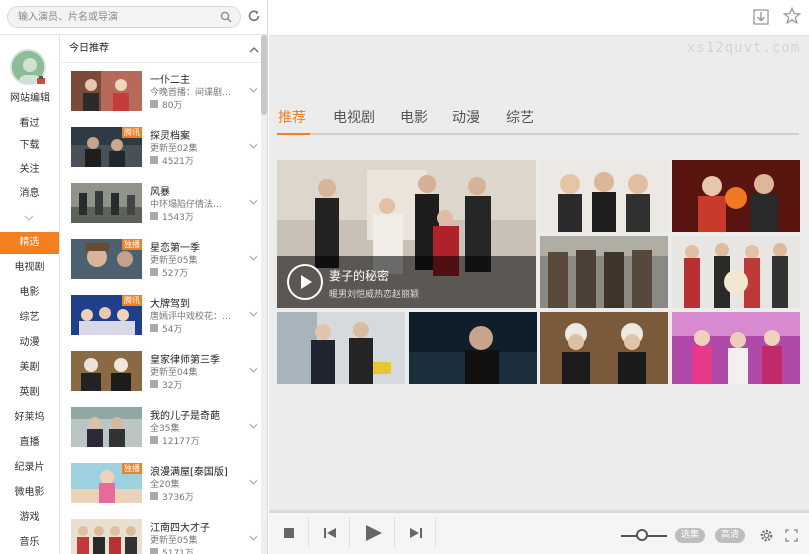 This screenshot has height=554, width=809. I want to click on featured-title: 妻子的秘密, so click(359, 276).